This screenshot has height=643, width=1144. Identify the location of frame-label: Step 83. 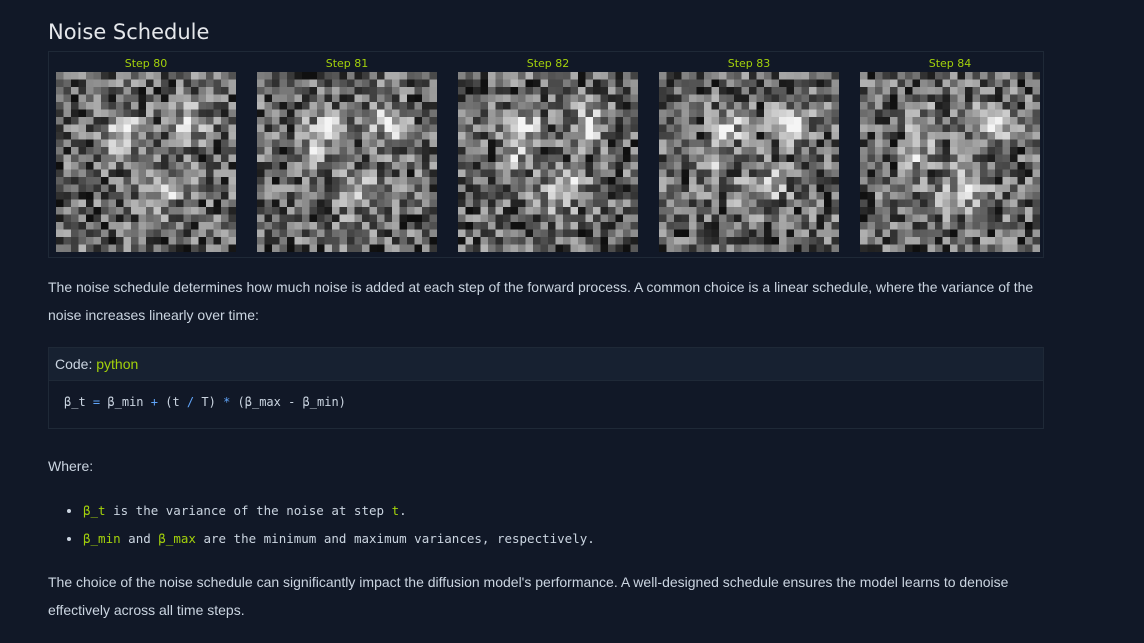
(749, 63).